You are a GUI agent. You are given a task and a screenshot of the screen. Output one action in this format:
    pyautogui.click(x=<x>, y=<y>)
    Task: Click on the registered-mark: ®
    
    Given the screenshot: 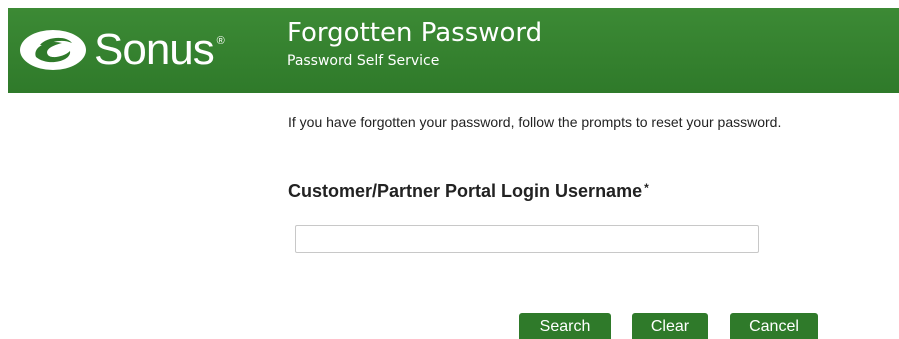 What is the action you would take?
    pyautogui.click(x=220, y=41)
    